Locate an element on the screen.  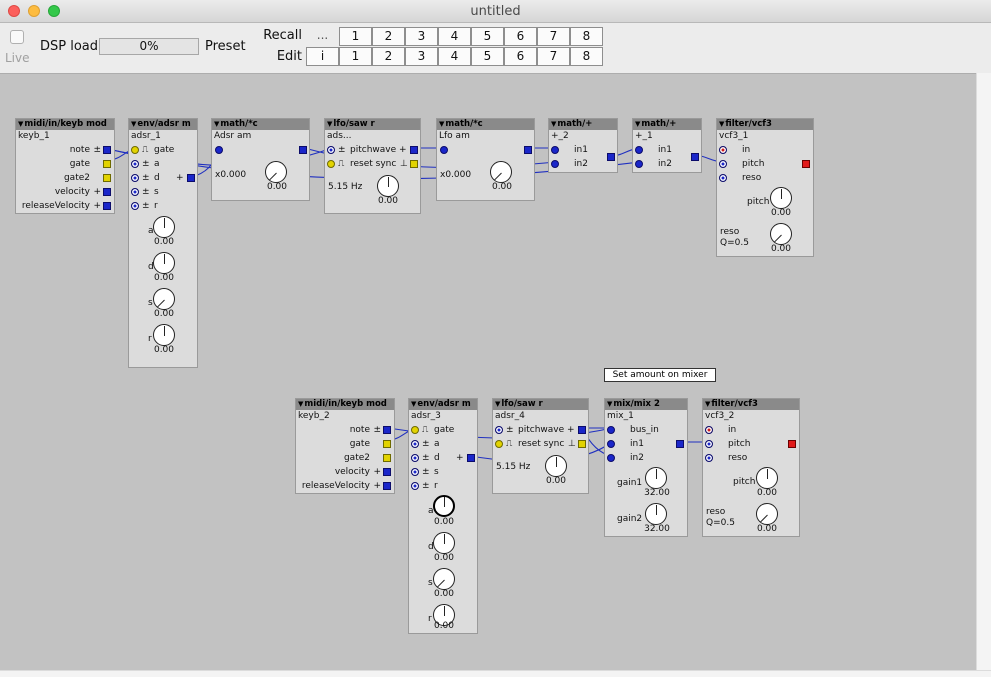
recall-preset-button: 8 is located at coordinates (586, 36).